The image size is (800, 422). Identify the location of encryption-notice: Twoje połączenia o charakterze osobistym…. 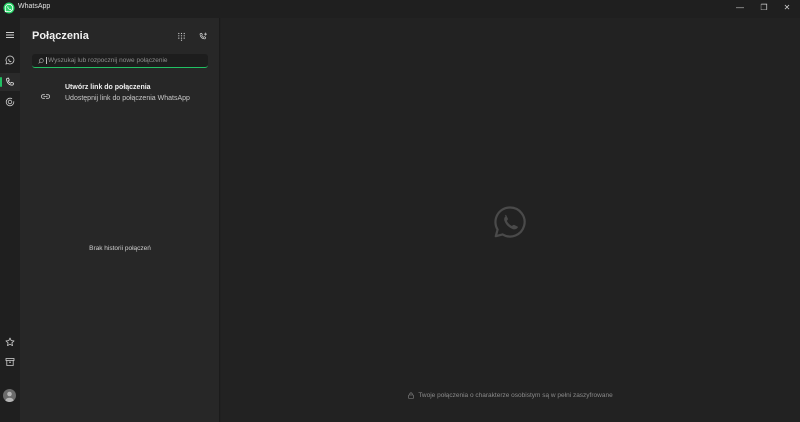
(510, 395).